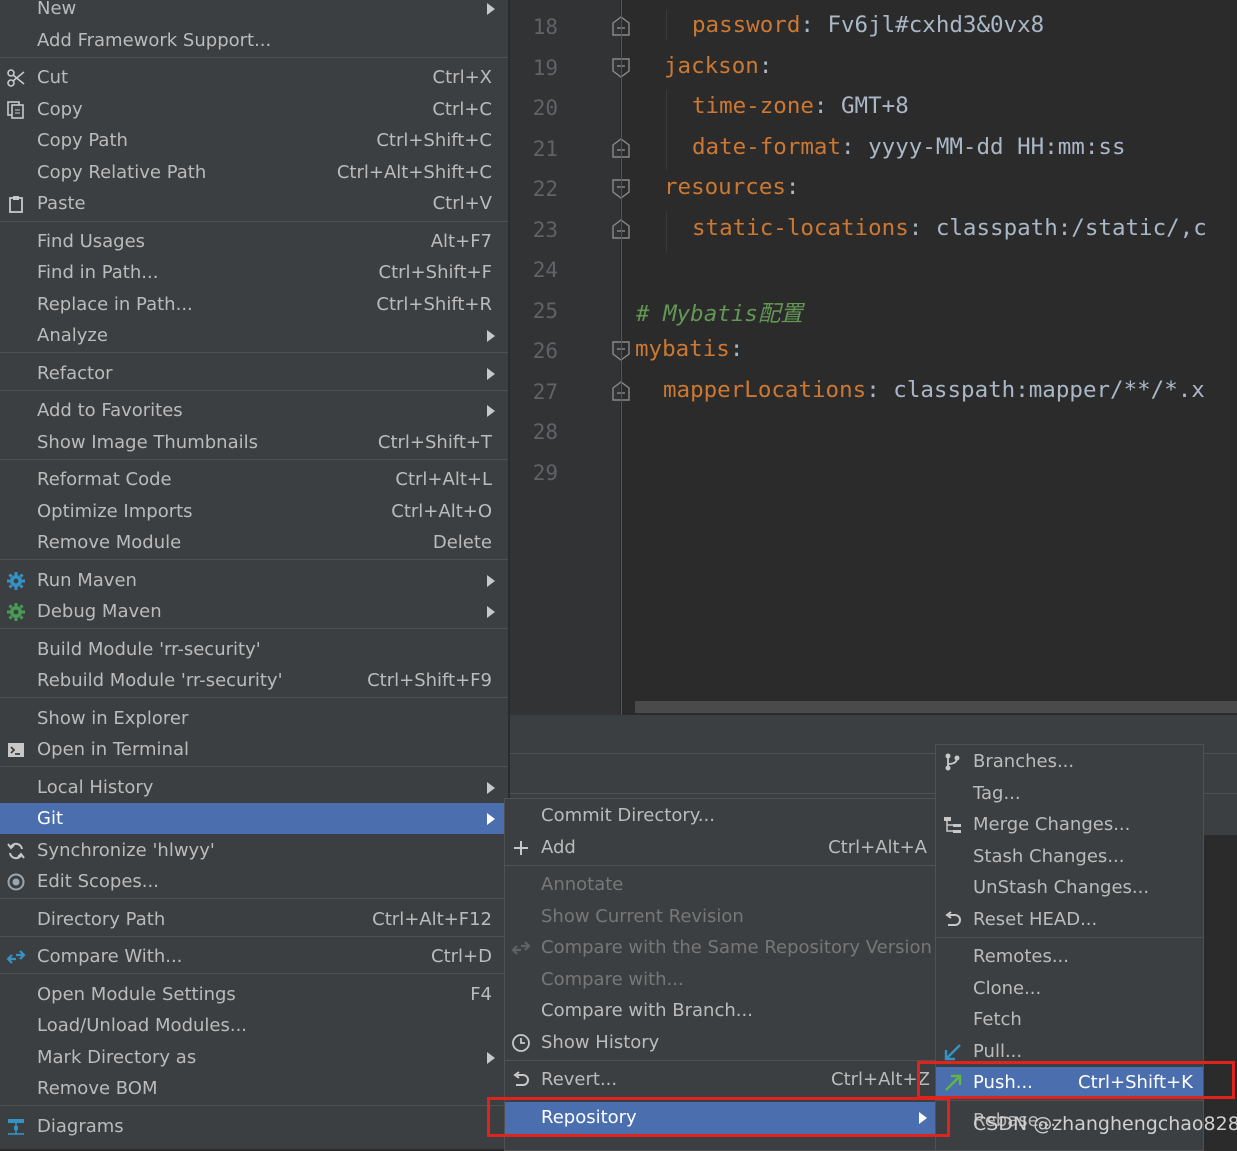 This screenshot has height=1151, width=1237. Describe the element at coordinates (545, 392) in the screenshot. I see `line-number: 27` at that location.